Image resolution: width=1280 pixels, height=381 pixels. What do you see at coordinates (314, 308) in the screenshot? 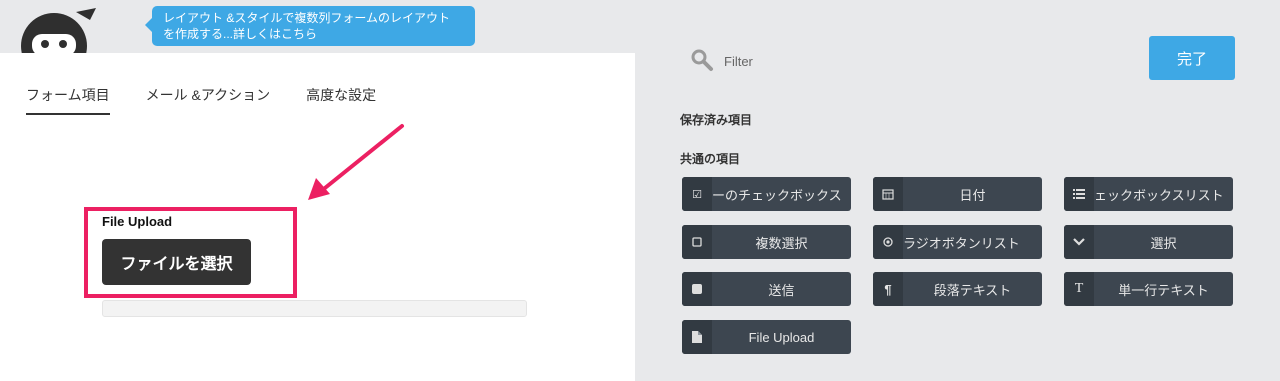
I see `file-upload-progress-bar` at bounding box center [314, 308].